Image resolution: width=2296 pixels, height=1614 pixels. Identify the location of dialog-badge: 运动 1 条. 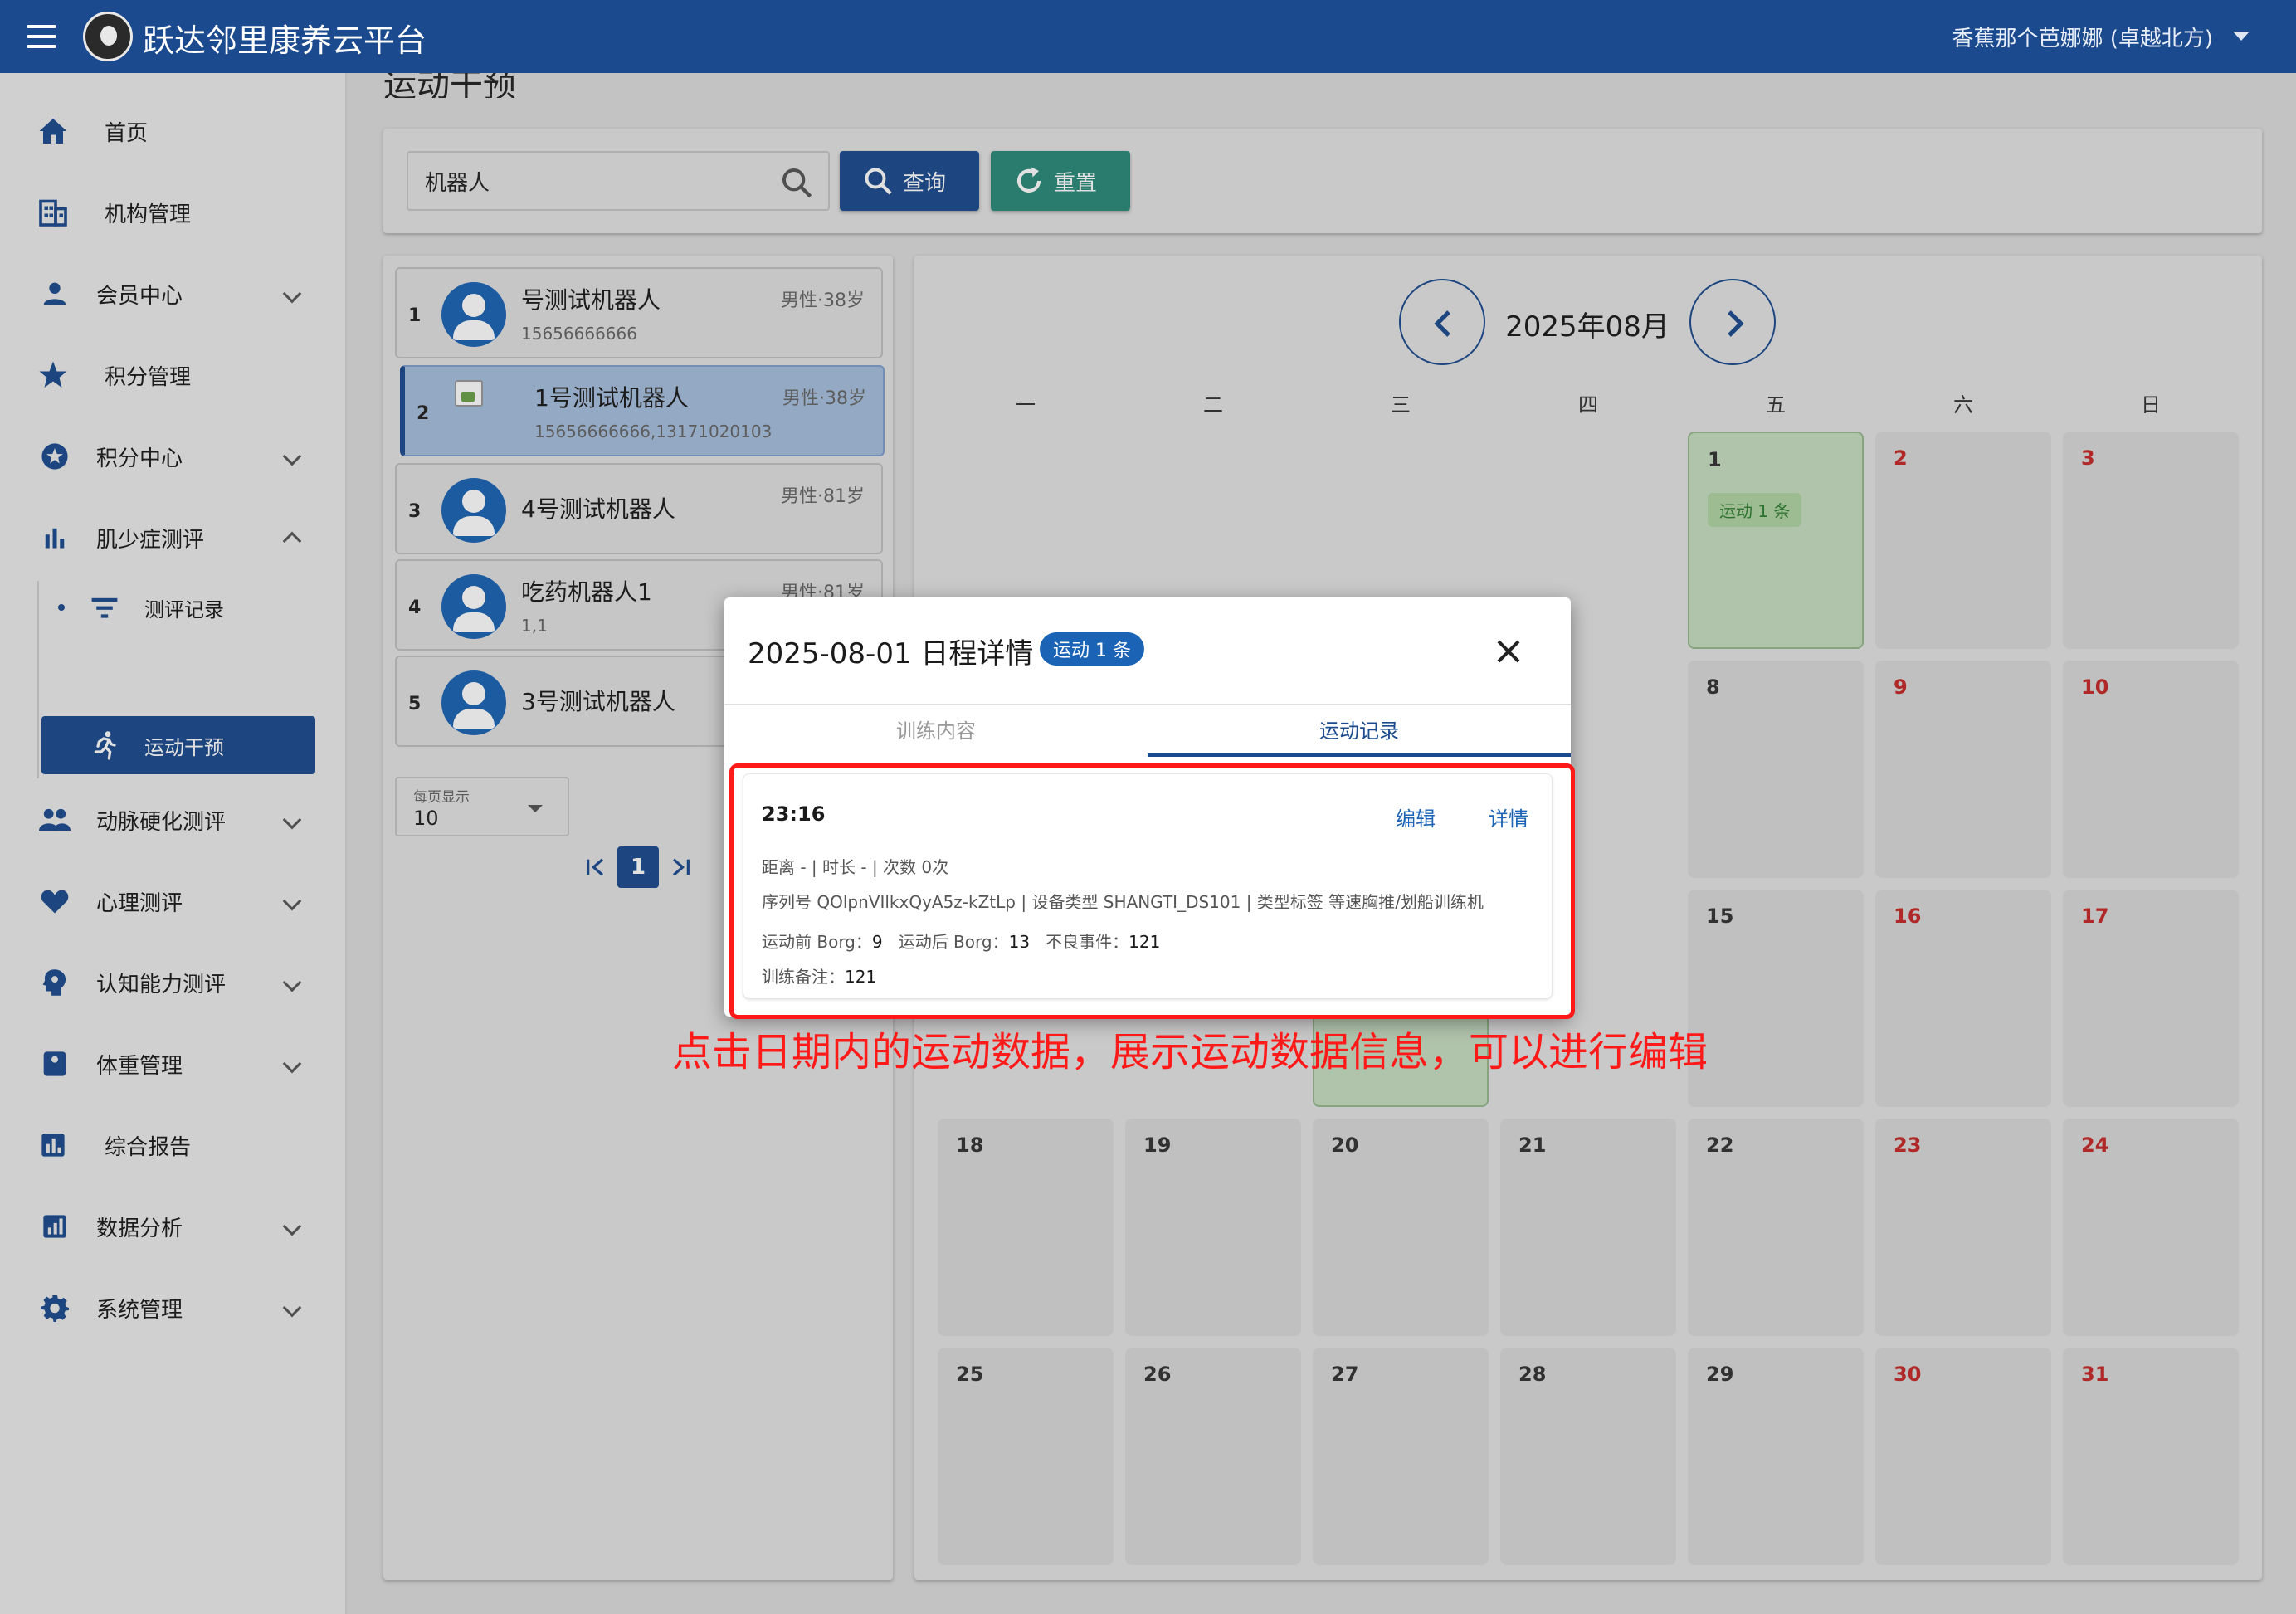
(1092, 649).